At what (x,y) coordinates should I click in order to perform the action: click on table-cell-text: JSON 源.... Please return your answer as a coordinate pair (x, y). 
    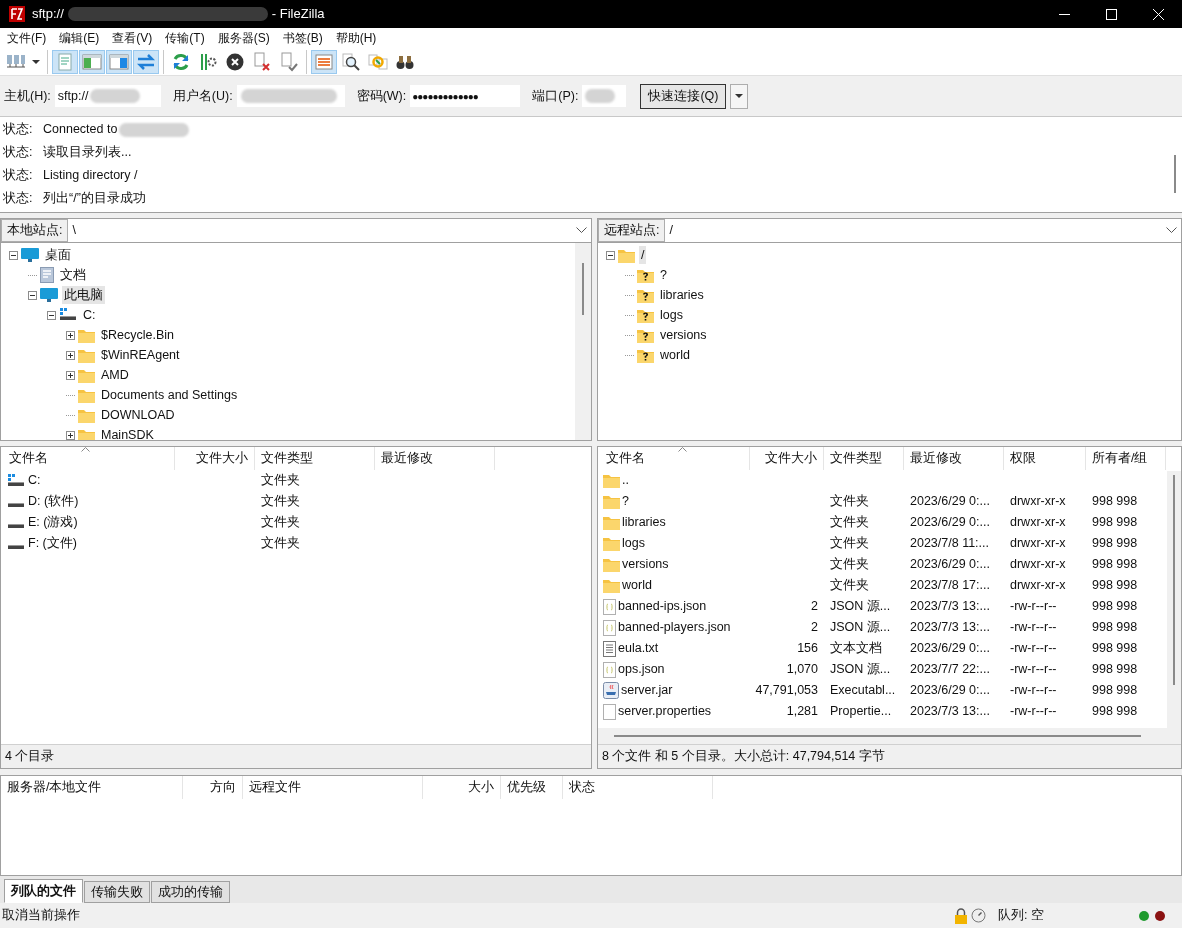
    Looking at the image, I should click on (860, 607).